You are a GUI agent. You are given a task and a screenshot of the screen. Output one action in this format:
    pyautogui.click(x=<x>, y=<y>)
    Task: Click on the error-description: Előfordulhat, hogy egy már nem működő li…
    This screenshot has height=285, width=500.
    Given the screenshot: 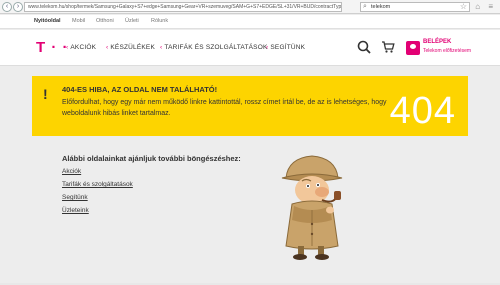 What is the action you would take?
    pyautogui.click(x=224, y=108)
    